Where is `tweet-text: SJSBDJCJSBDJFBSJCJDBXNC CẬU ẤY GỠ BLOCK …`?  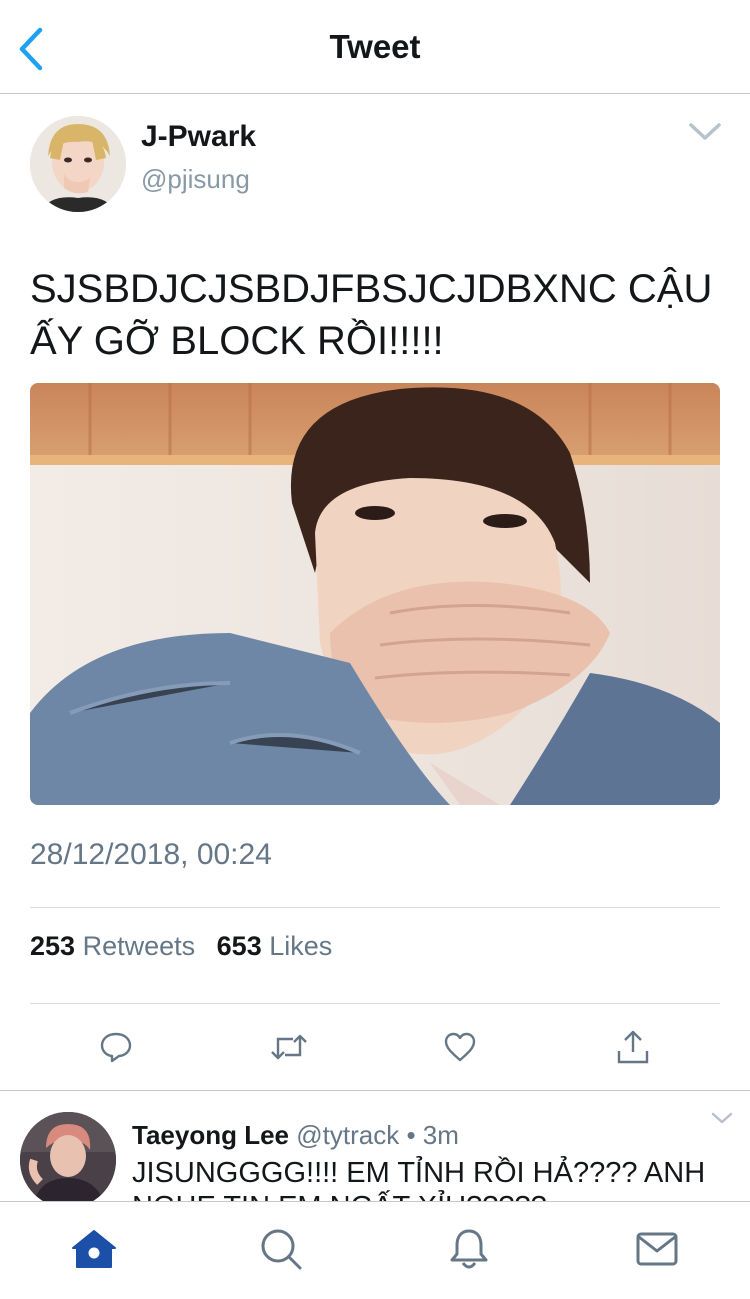 tweet-text: SJSBDJCJSBDJFBSJCJDBXNC CẬU ẤY GỠ BLOCK … is located at coordinates (371, 315).